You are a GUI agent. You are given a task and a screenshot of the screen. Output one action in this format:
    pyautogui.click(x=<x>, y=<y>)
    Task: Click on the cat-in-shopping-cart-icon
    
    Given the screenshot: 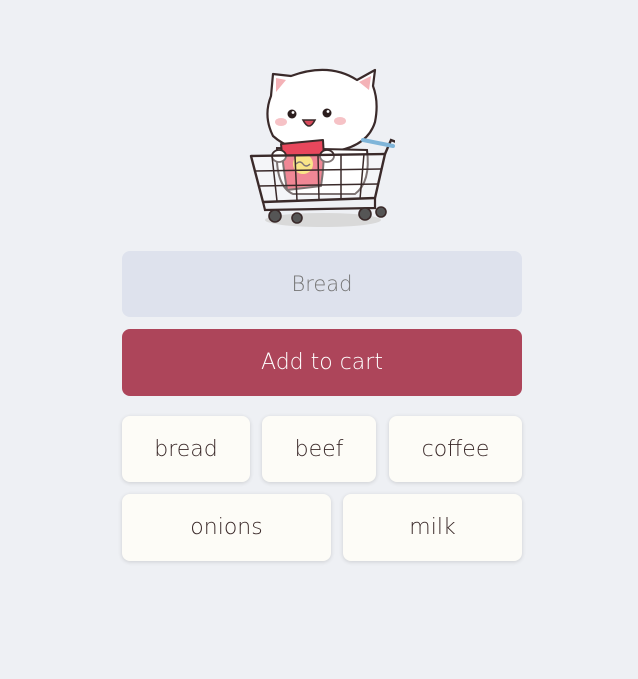 What is the action you would take?
    pyautogui.click(x=322, y=147)
    